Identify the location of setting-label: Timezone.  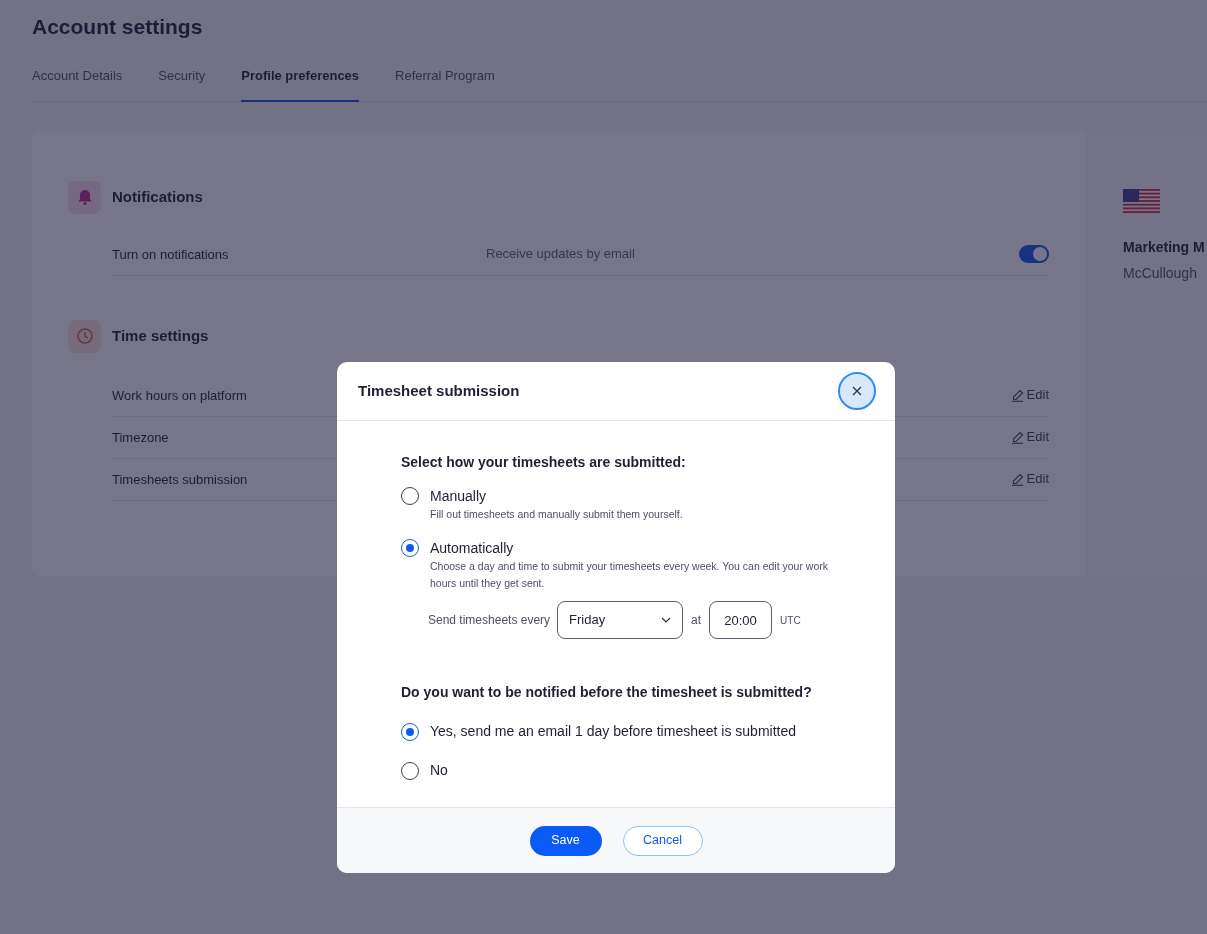
(140, 437).